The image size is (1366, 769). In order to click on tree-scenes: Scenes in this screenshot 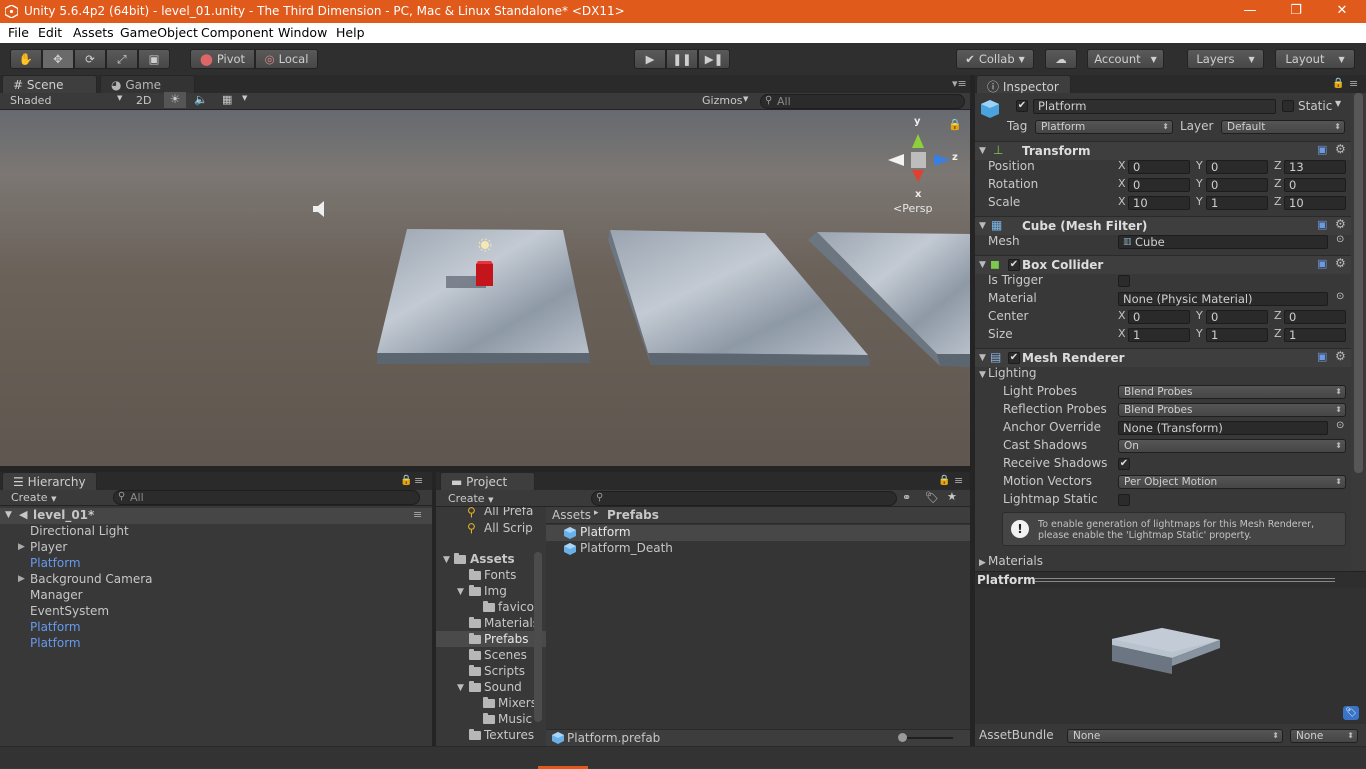, I will do `click(505, 655)`.